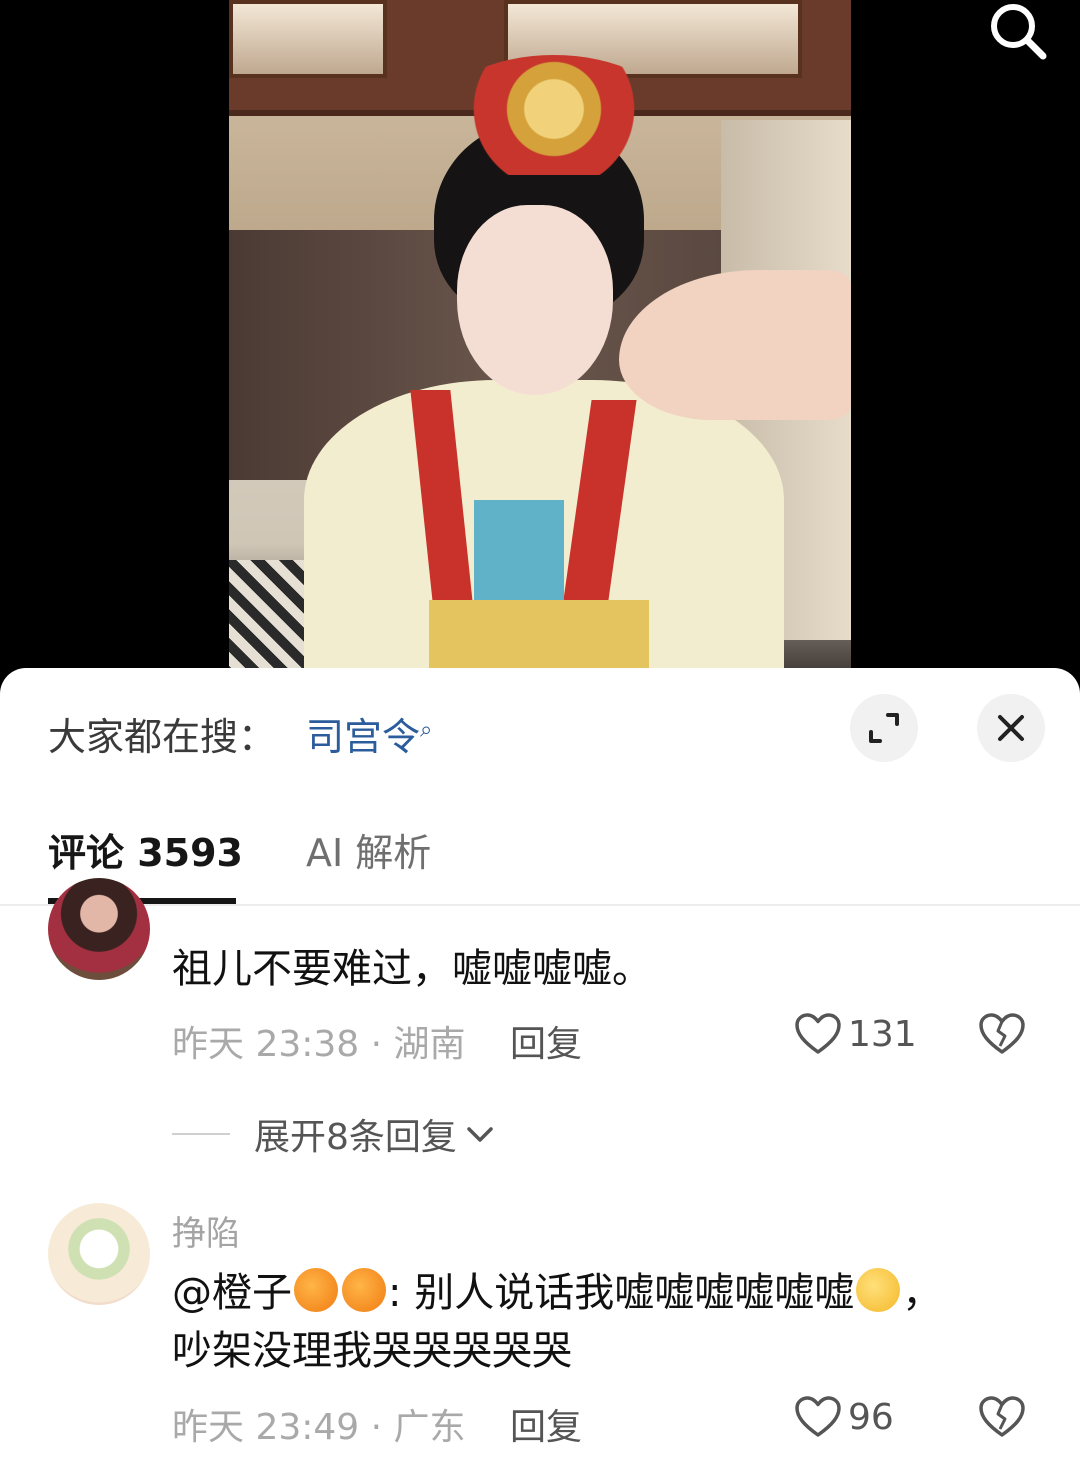 The height and width of the screenshot is (1475, 1080). What do you see at coordinates (535, 300) in the screenshot?
I see `figure-face` at bounding box center [535, 300].